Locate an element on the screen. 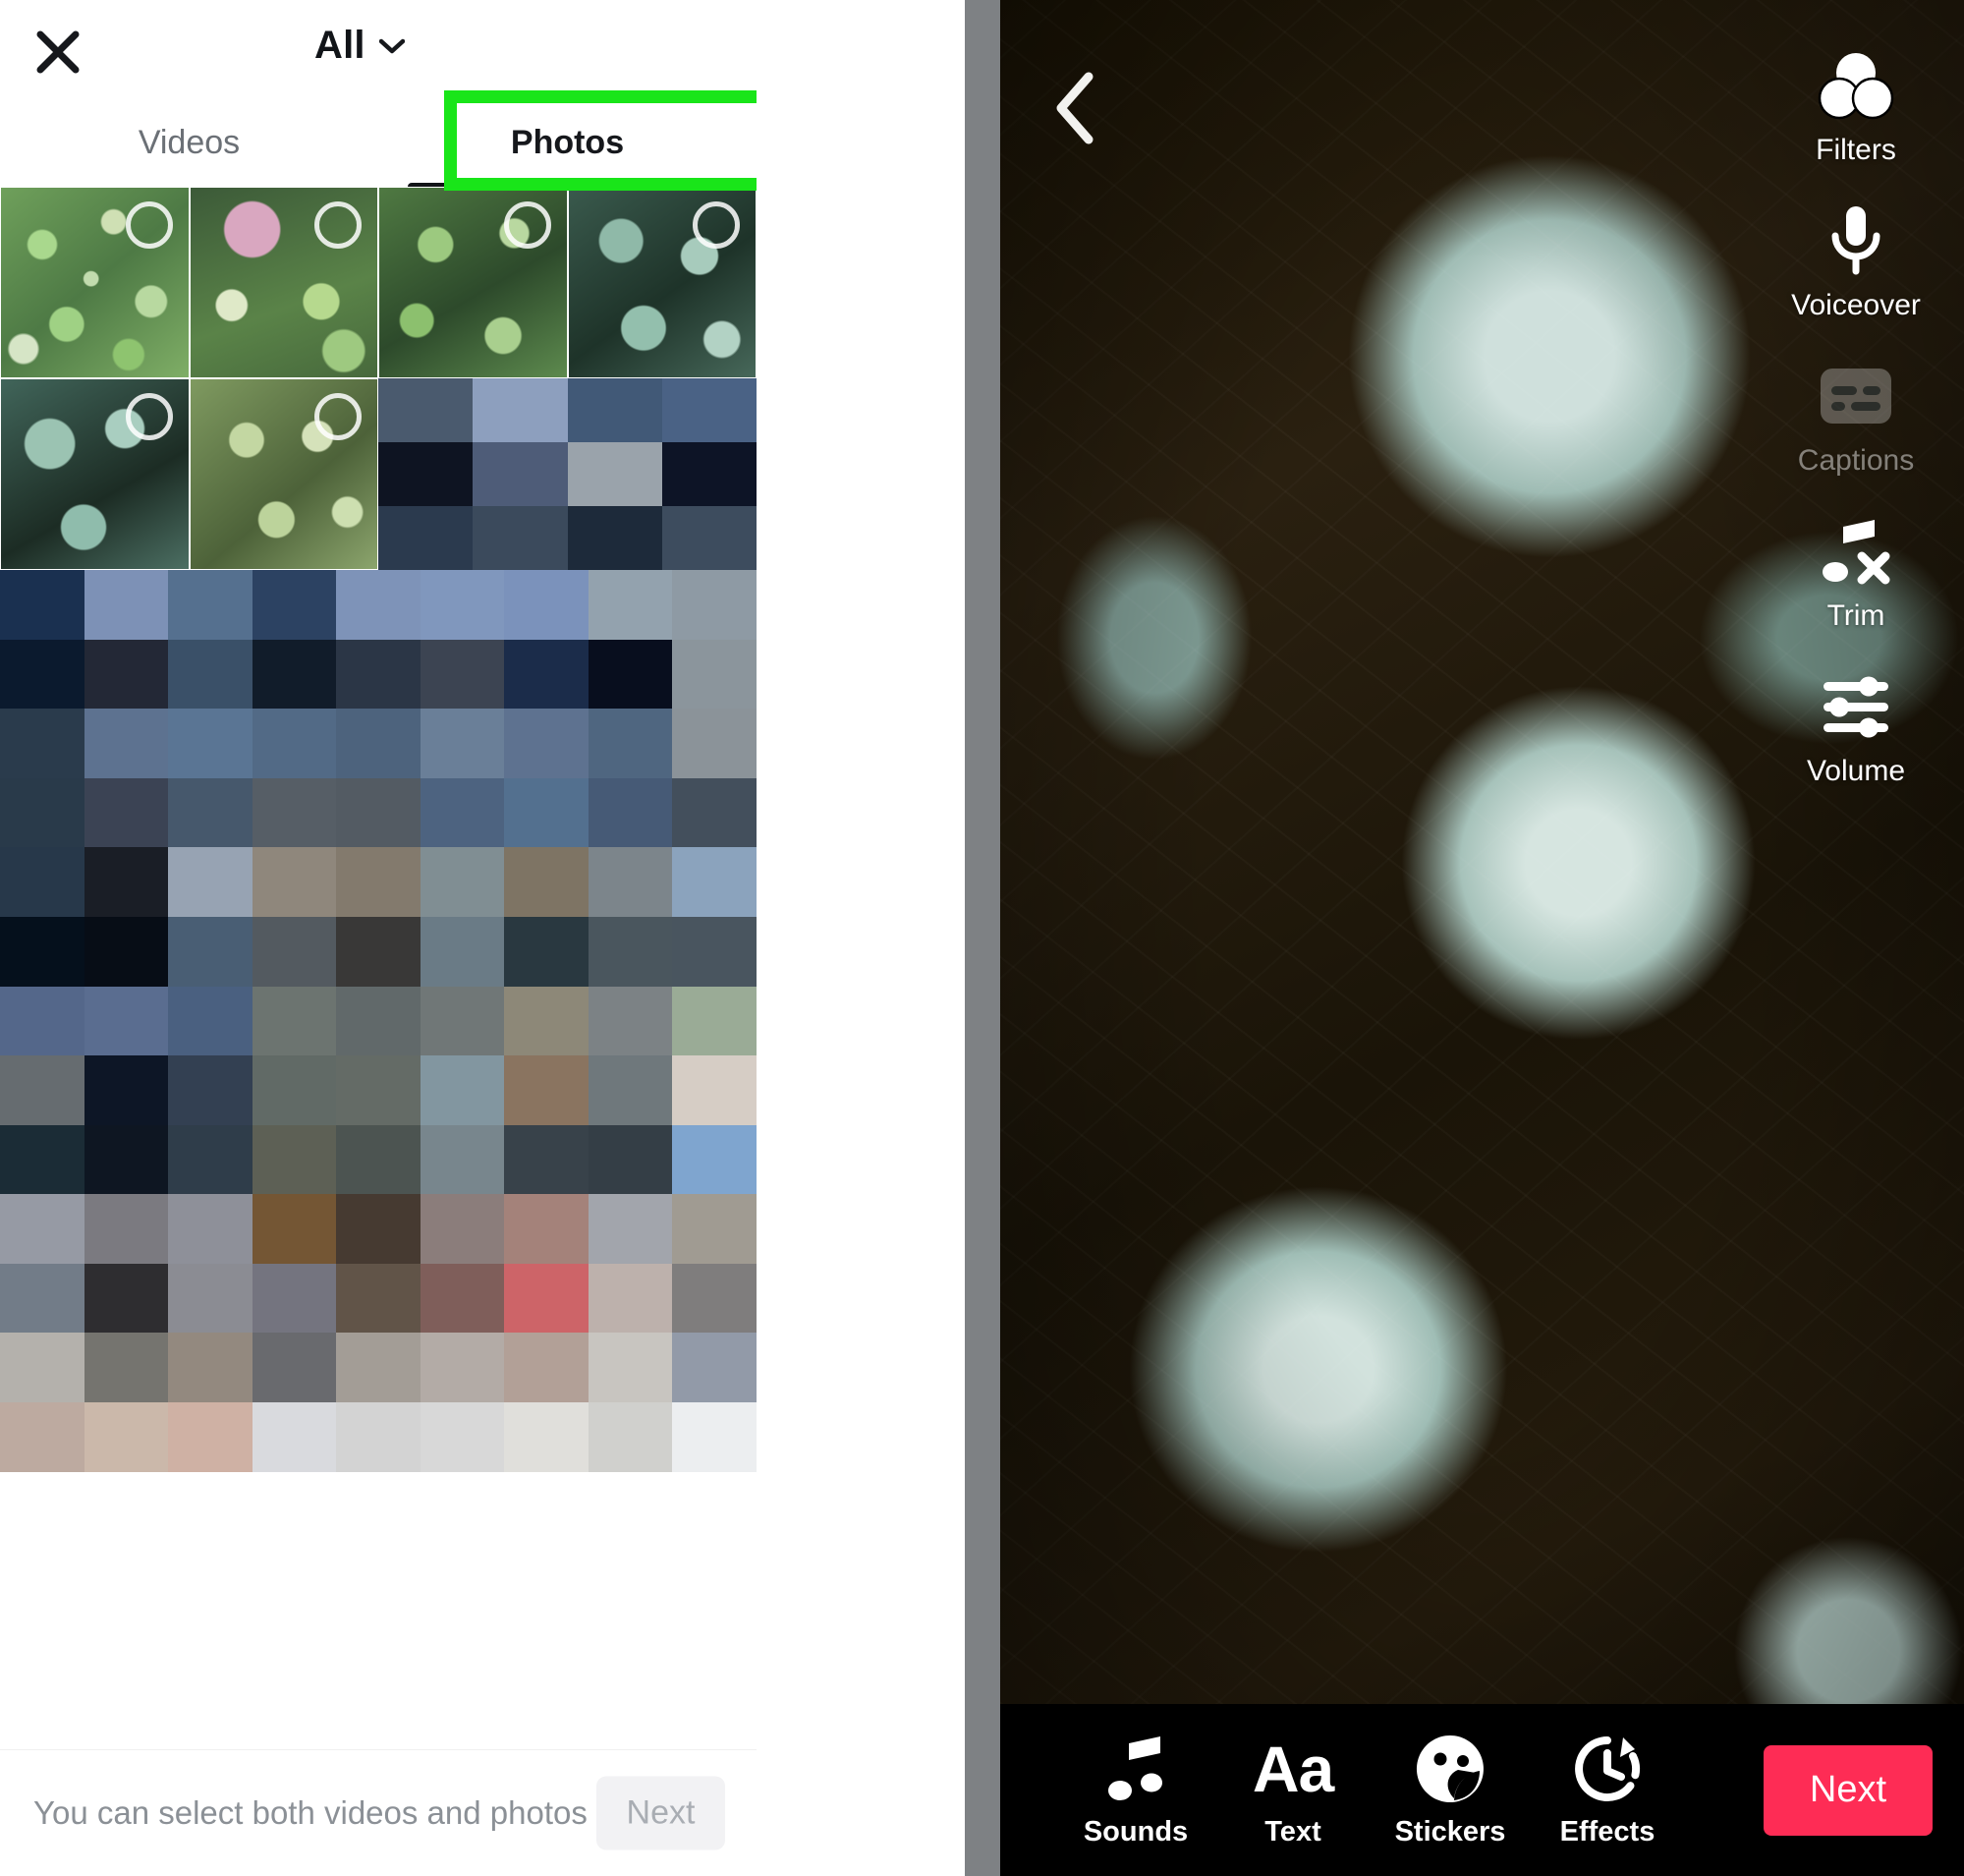 This screenshot has width=1964, height=1876. microphone-icon is located at coordinates (1856, 240).